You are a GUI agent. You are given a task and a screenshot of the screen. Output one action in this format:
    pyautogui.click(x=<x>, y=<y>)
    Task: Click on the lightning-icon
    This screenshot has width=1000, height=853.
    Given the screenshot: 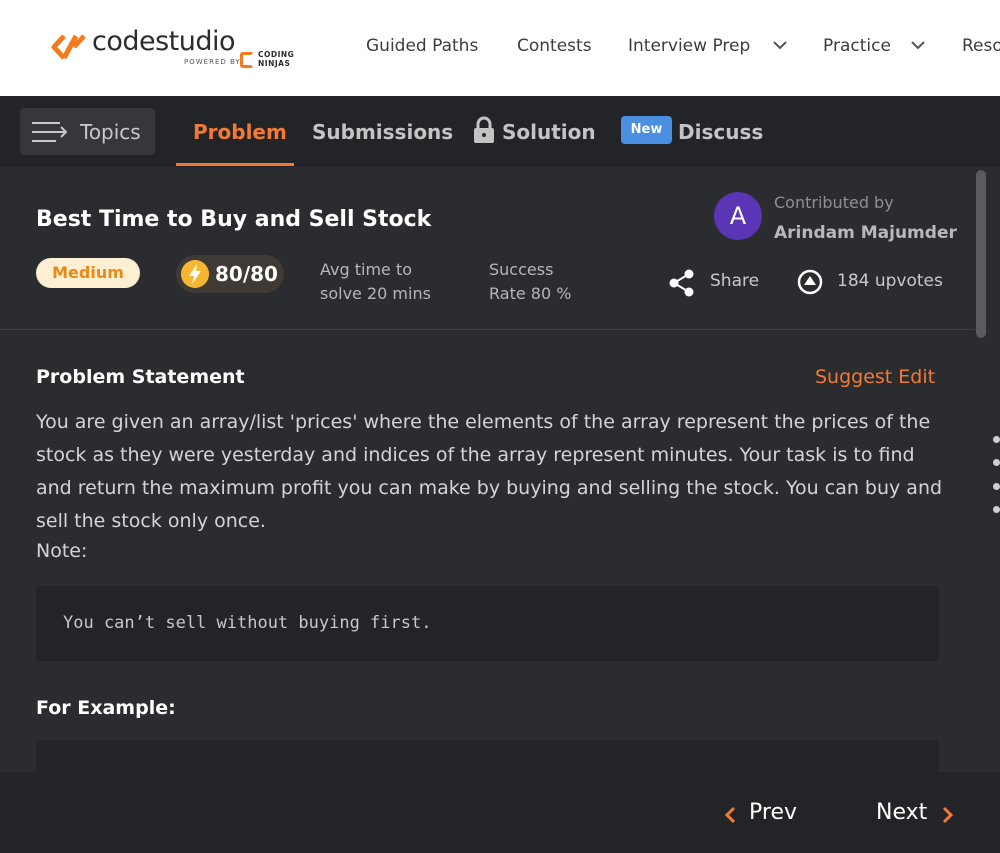 What is the action you would take?
    pyautogui.click(x=195, y=274)
    